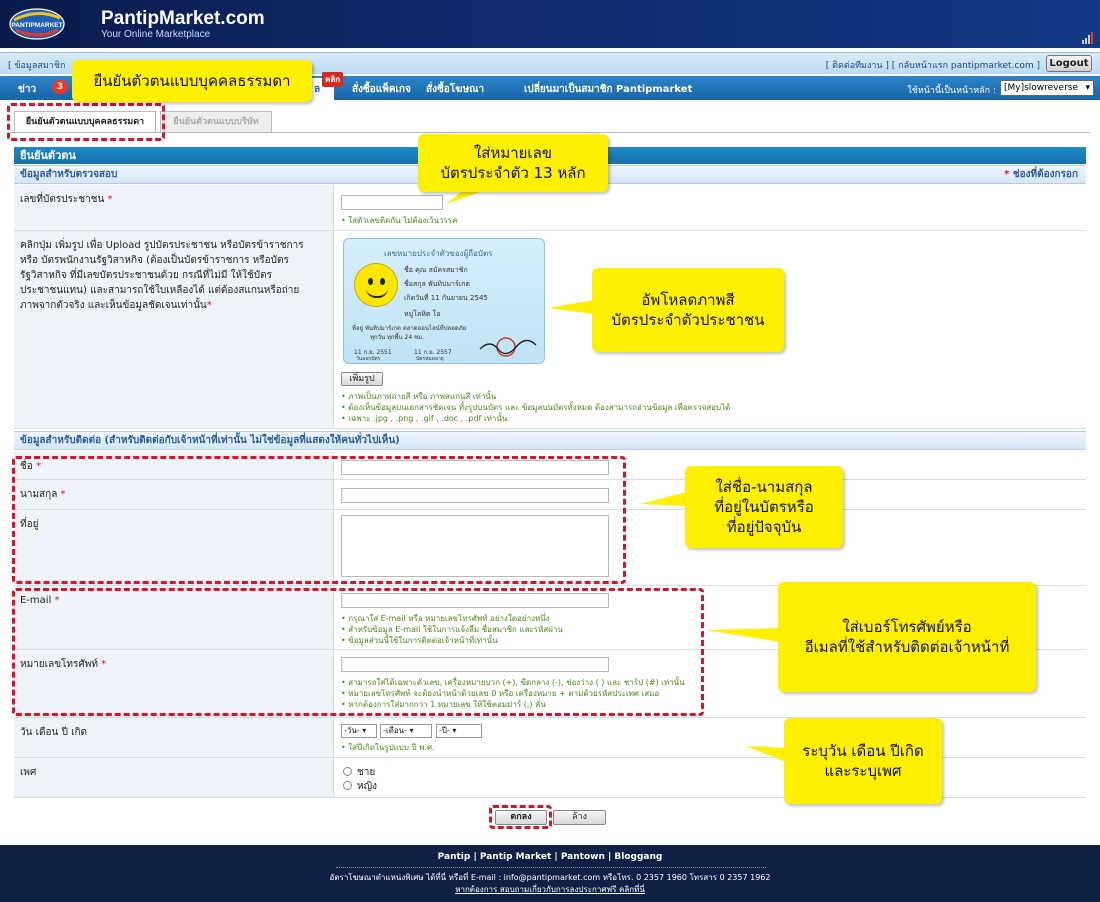  I want to click on callout-birth-gender: ระบุวัน เดือน ปีเกิด และระบุเพศ, so click(863, 761).